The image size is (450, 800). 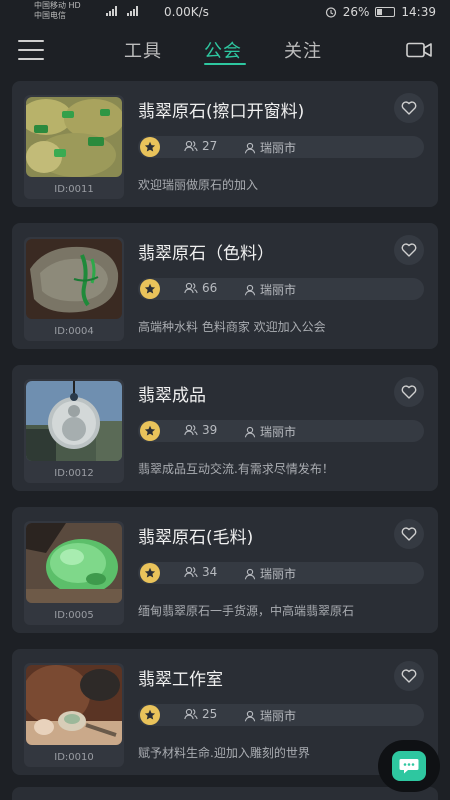 I want to click on carrier-line-1: 中国移动 HD, so click(x=57, y=5).